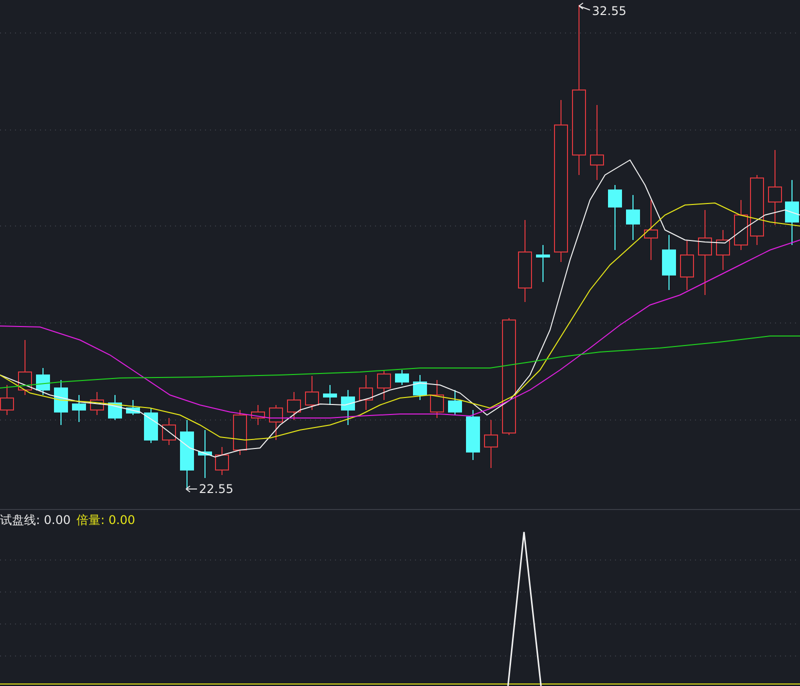 This screenshot has width=800, height=686. Describe the element at coordinates (106, 520) in the screenshot. I see `indicator-legend-text: 倍量: 0.00` at that location.